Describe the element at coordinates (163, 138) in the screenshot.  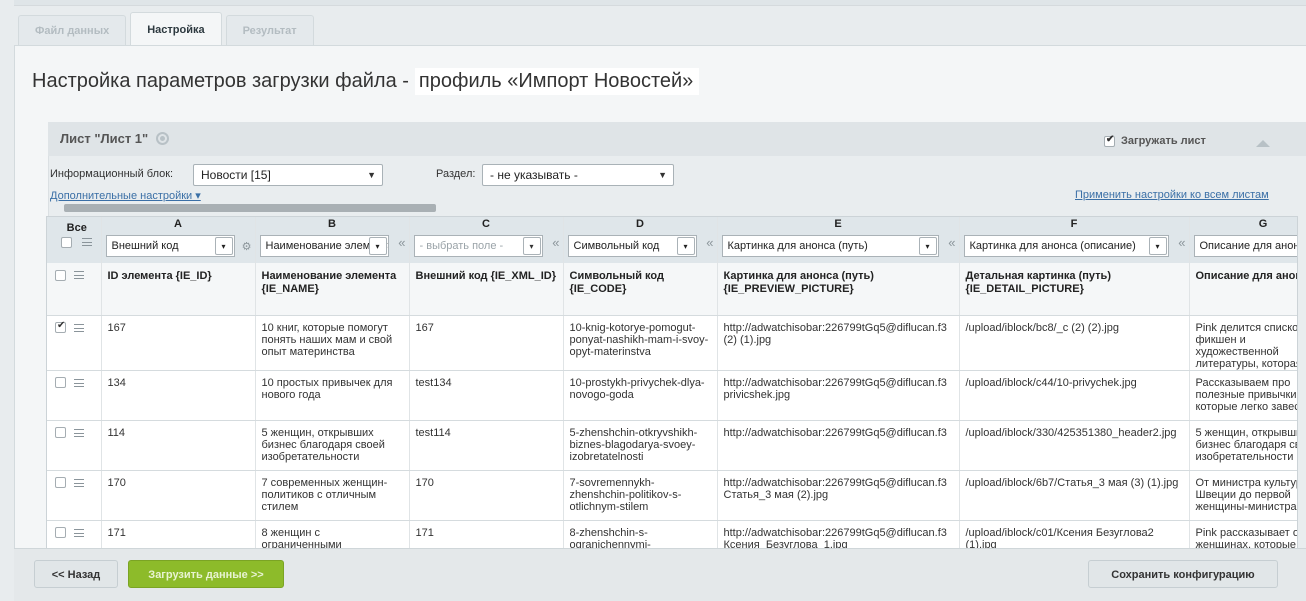
I see `gear-icon` at that location.